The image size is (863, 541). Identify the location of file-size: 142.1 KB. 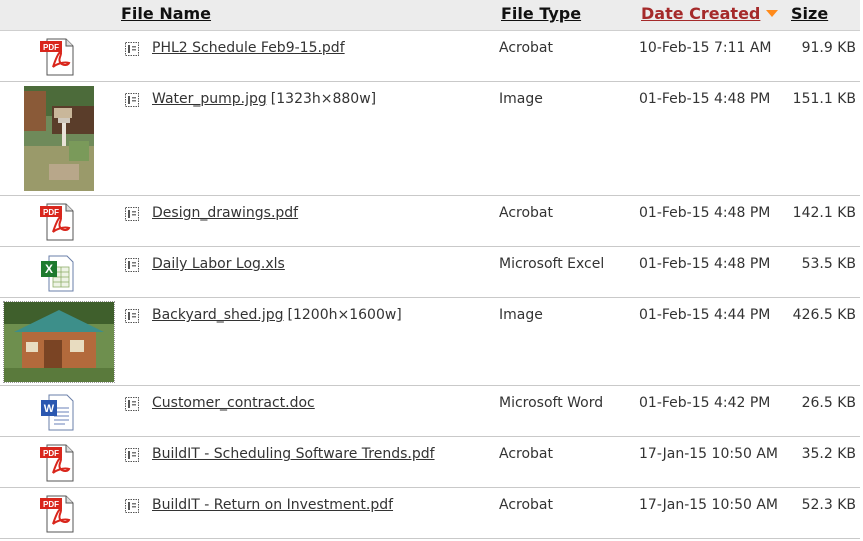
(824, 213).